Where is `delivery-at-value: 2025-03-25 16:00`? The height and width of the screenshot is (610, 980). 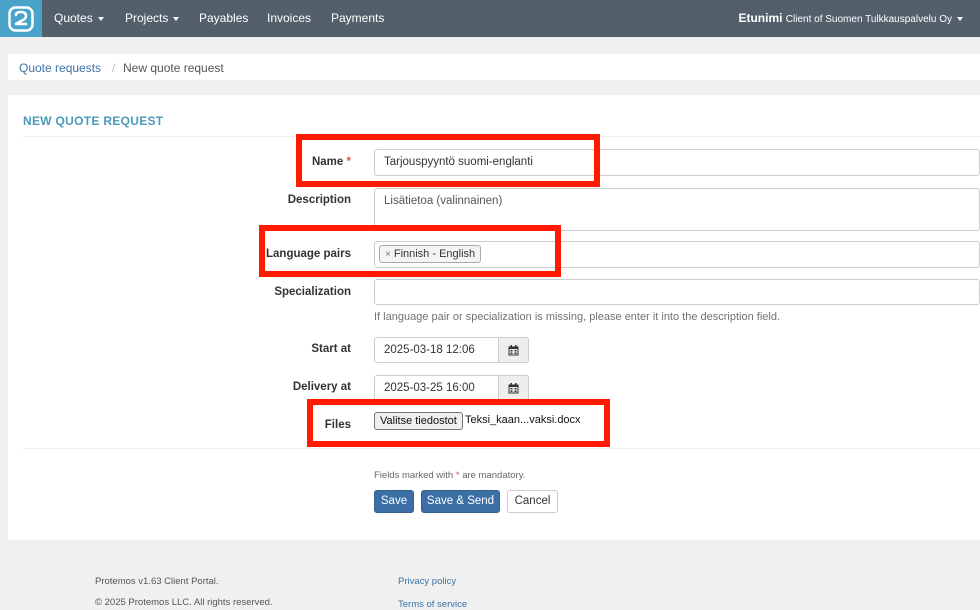
delivery-at-value: 2025-03-25 16:00 is located at coordinates (429, 388).